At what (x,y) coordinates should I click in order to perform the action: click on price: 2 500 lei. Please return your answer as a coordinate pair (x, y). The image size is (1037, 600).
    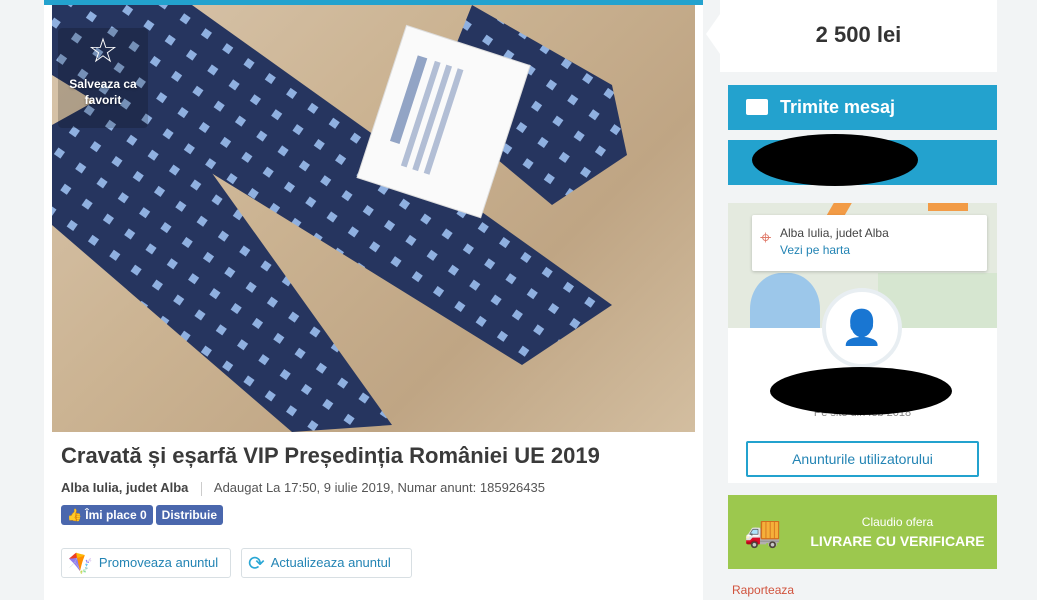
    Looking at the image, I should click on (858, 36).